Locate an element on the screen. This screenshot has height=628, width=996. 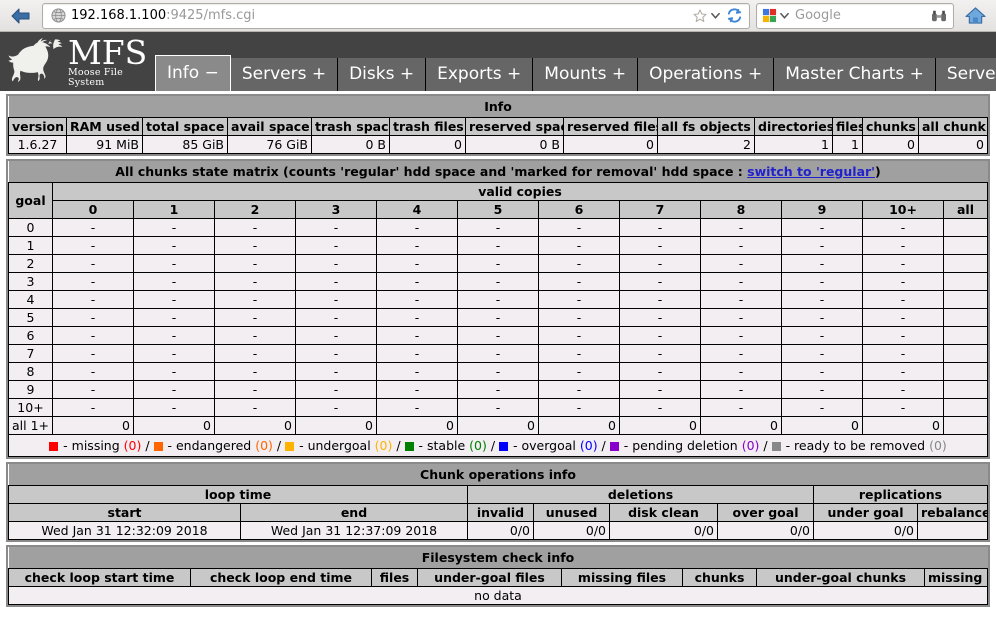
info-title-row: Info is located at coordinates (498, 107).